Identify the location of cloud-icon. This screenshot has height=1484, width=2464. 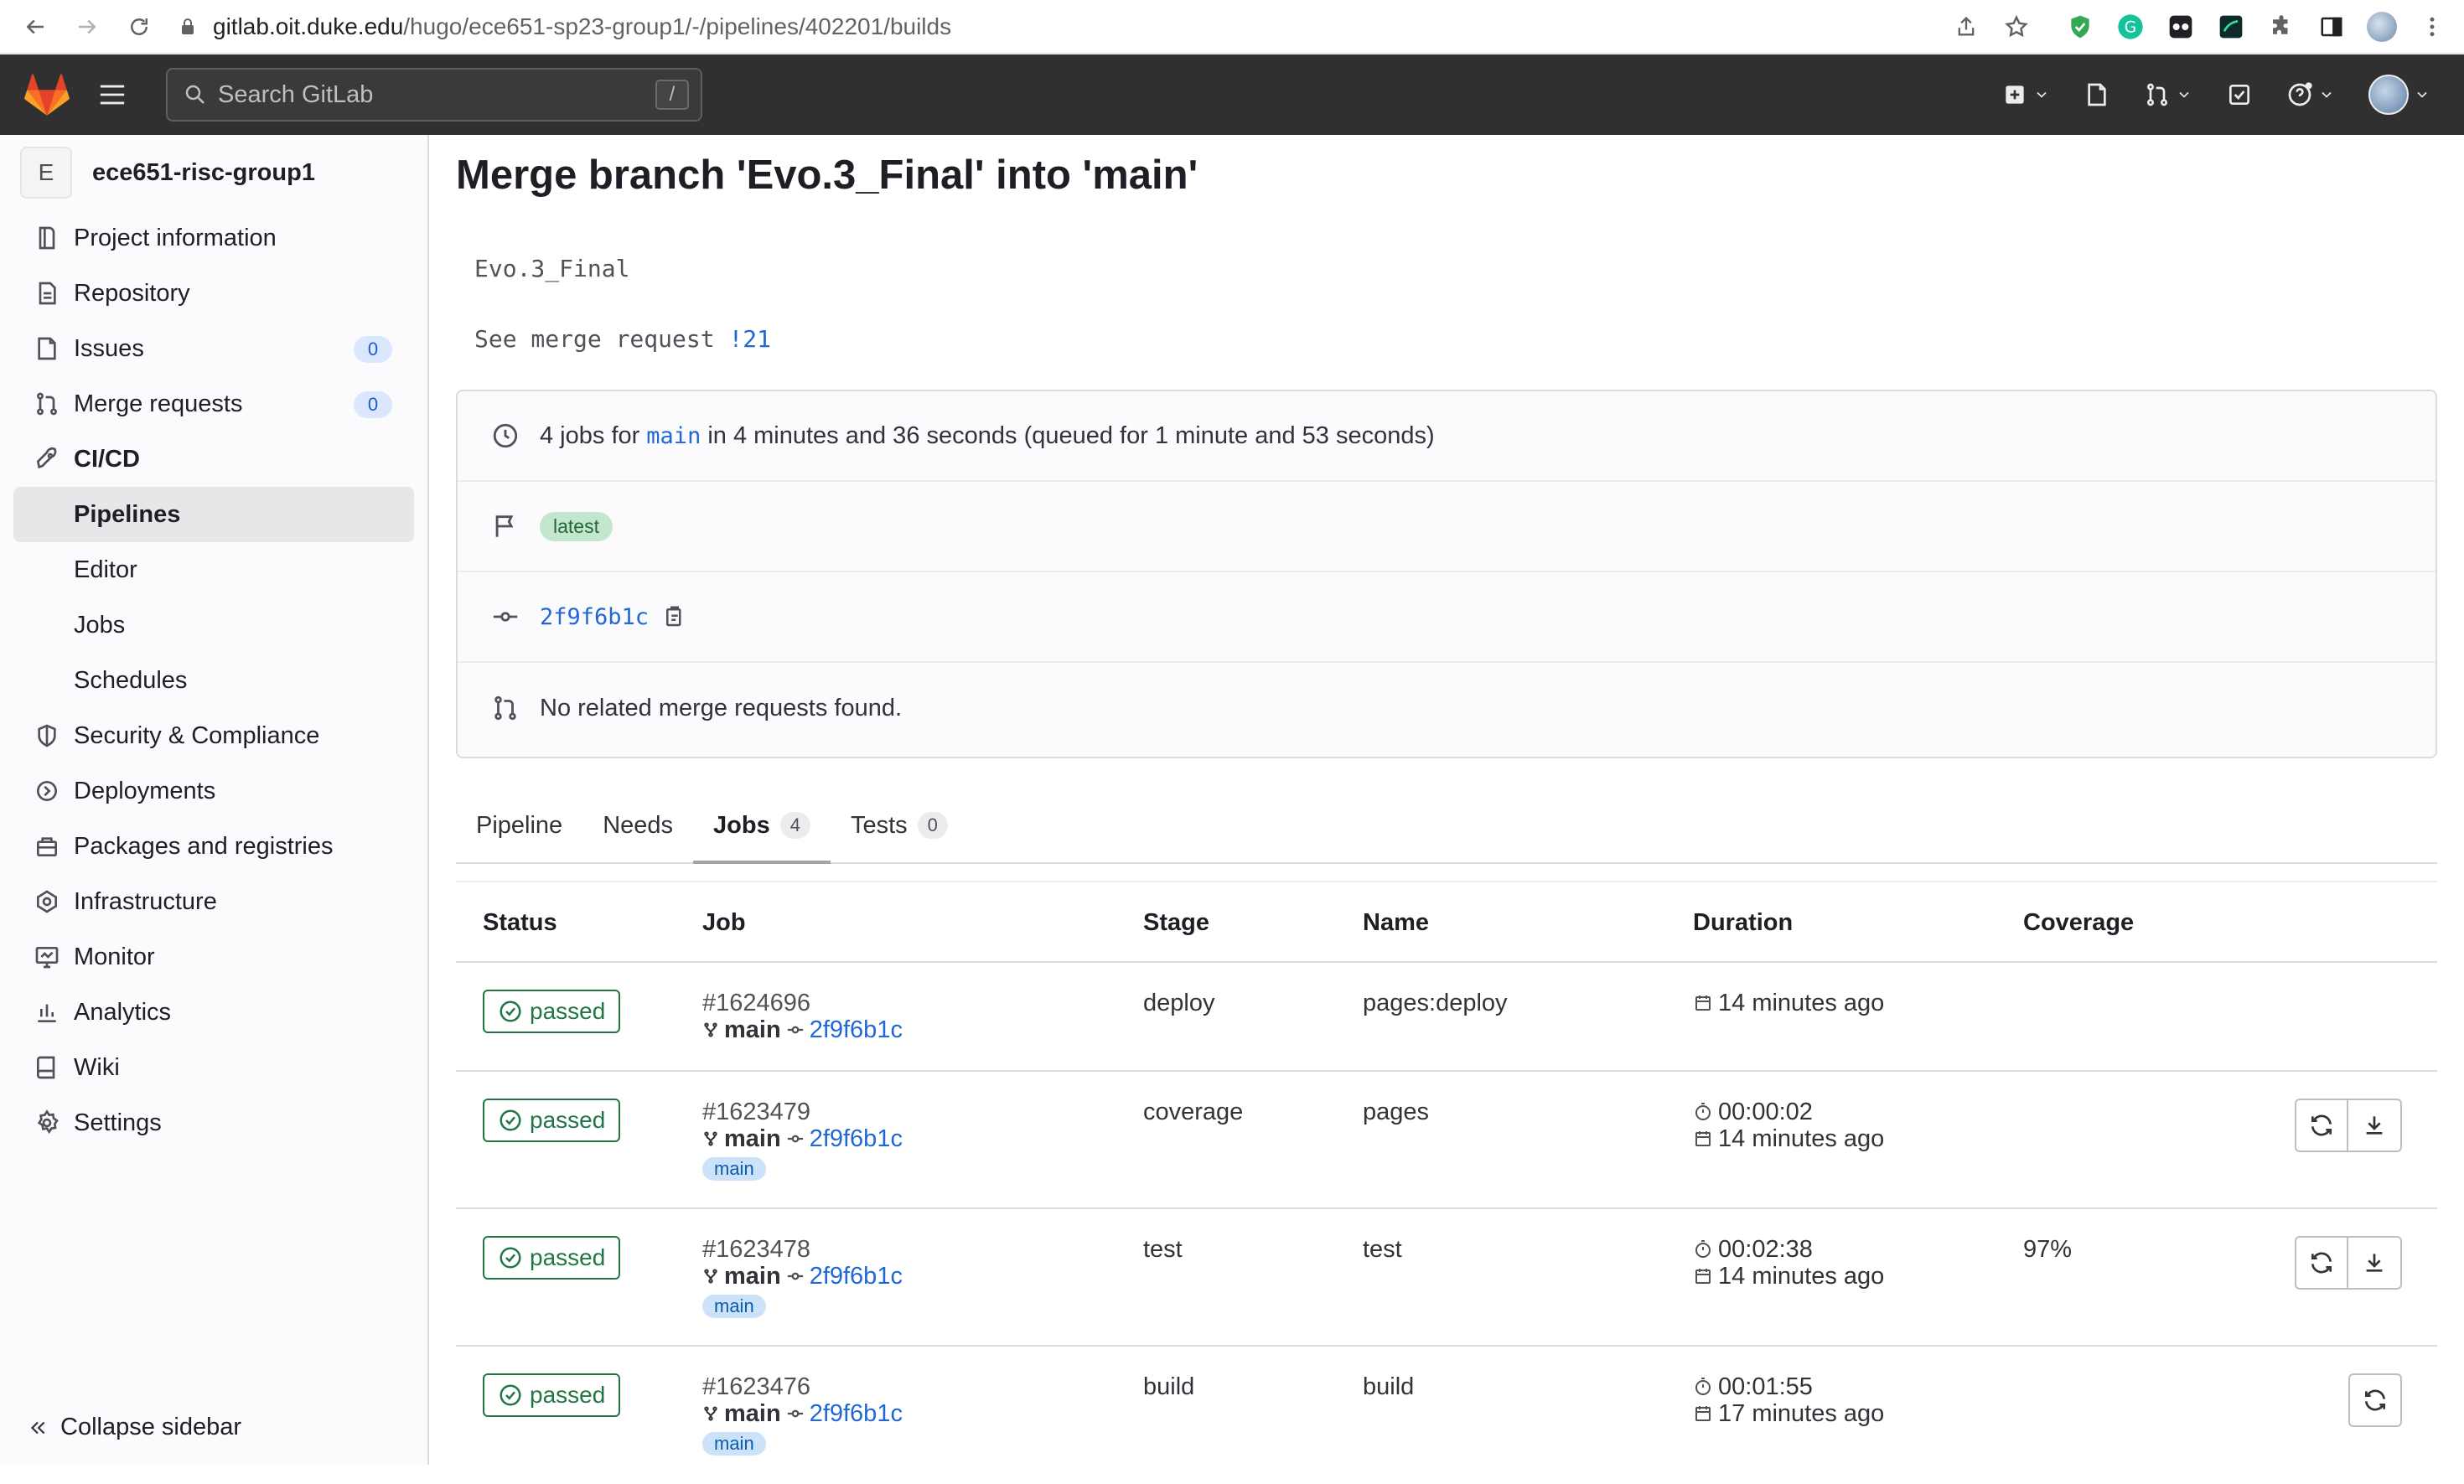
(47, 902).